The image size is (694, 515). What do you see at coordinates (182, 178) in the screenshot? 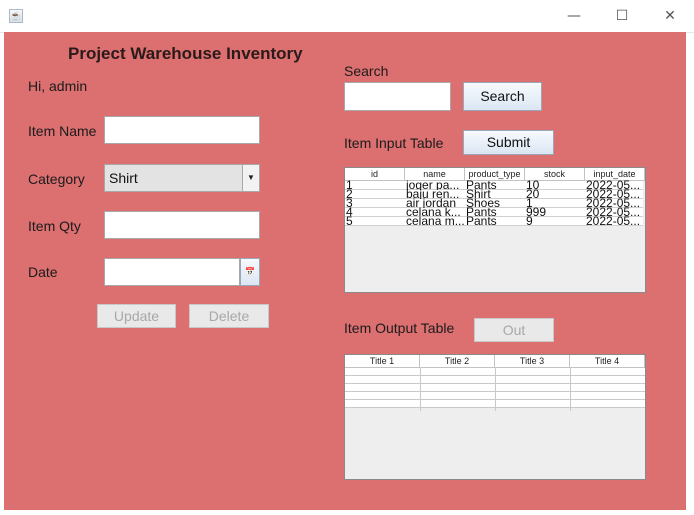
I see `category-select: Shirt ▼` at bounding box center [182, 178].